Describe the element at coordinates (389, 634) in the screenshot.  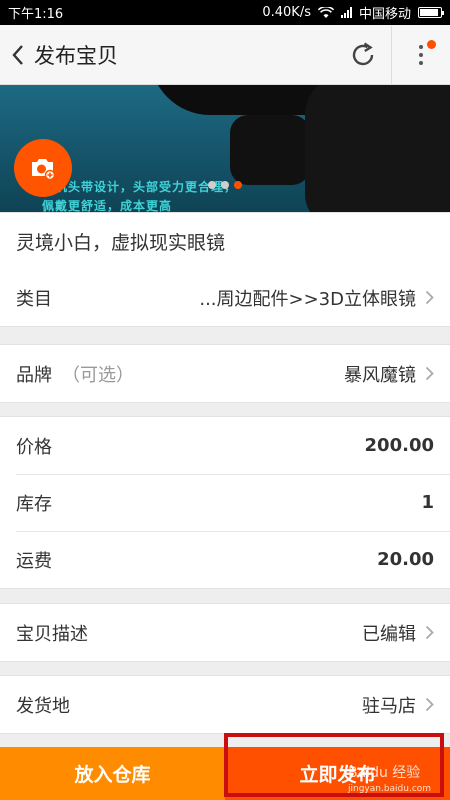
I see `description-value: 已编辑` at that location.